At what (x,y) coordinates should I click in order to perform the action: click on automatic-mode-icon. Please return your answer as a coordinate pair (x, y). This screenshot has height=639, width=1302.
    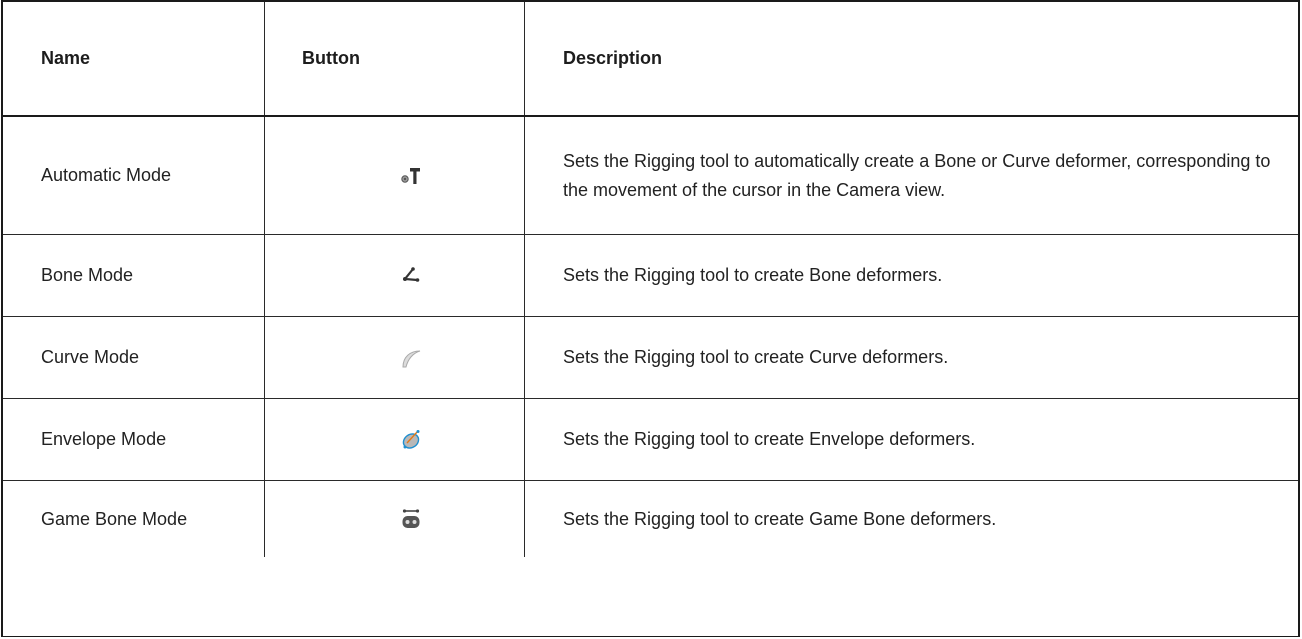
    Looking at the image, I should click on (411, 176).